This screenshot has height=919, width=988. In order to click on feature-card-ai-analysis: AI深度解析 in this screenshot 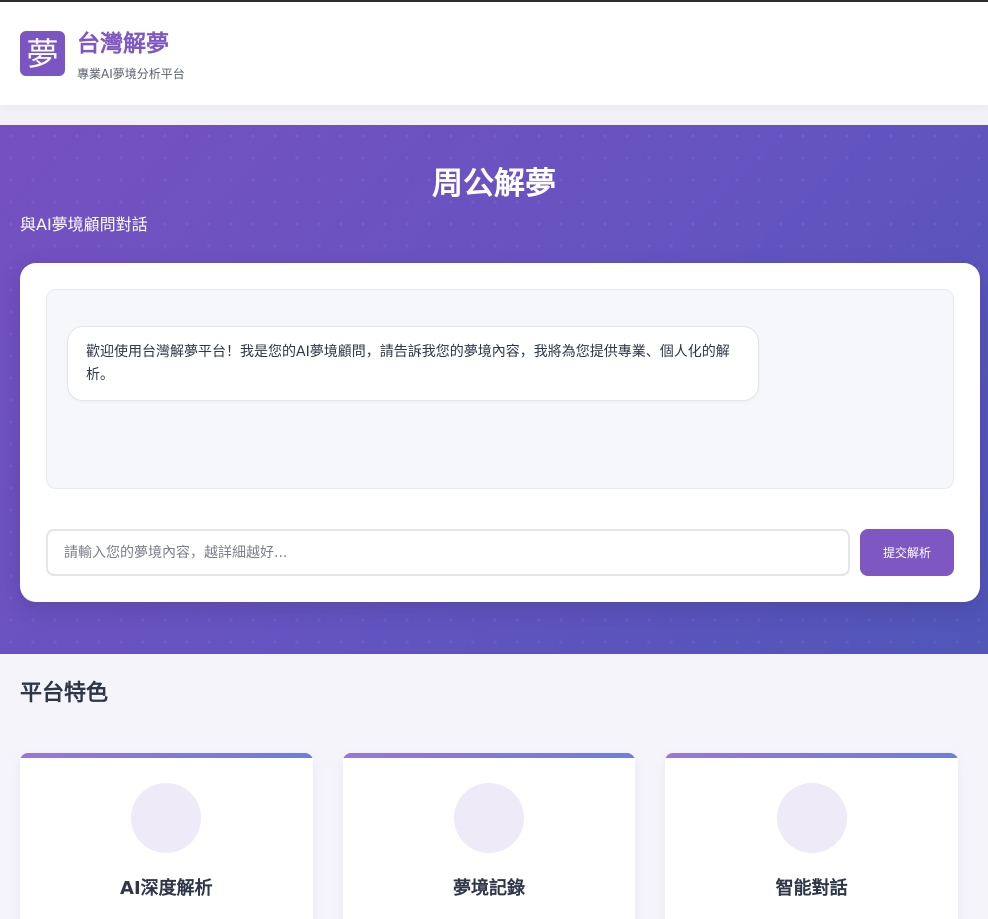, I will do `click(166, 836)`.